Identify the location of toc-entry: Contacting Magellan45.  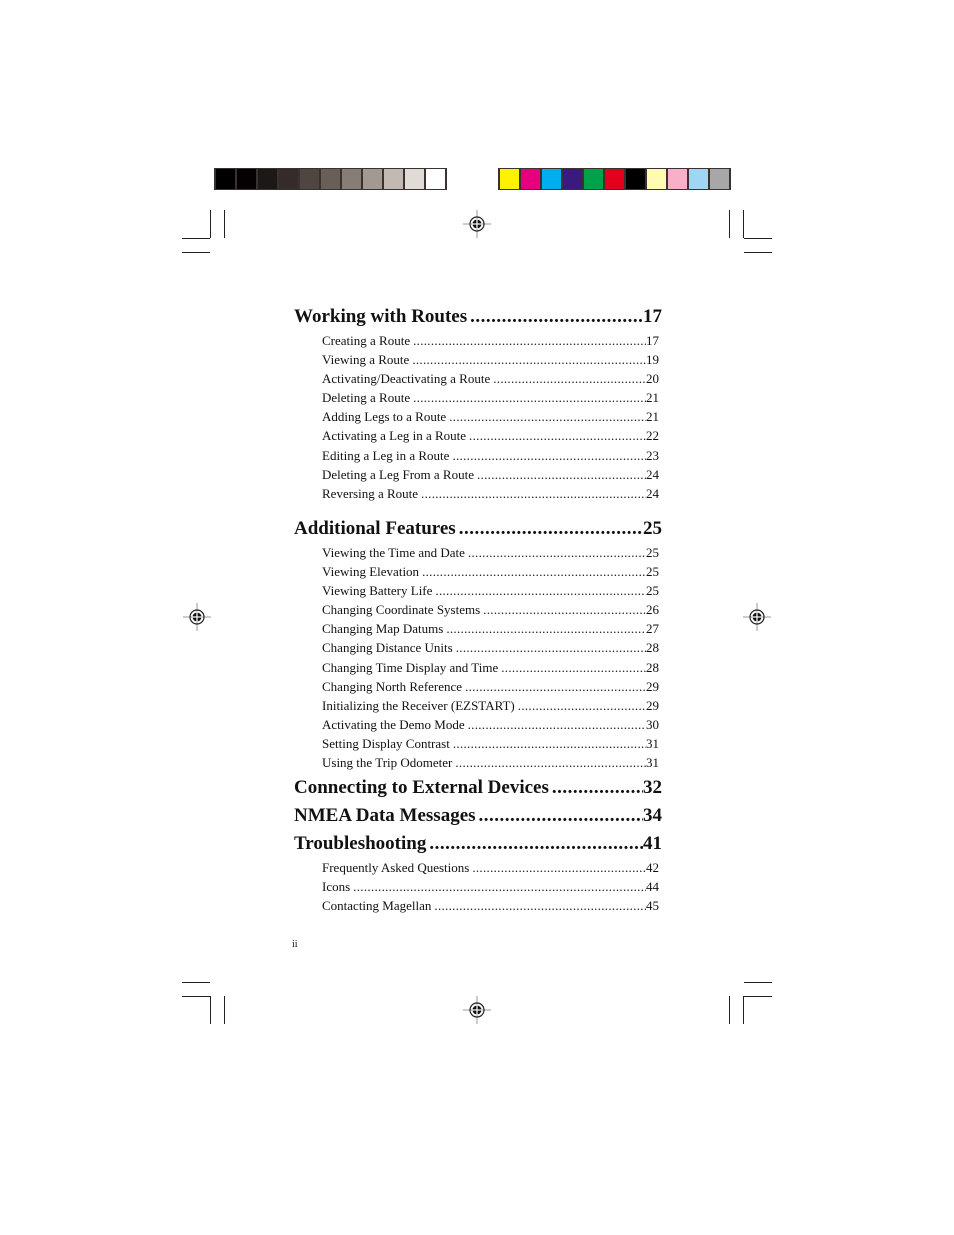
(490, 905).